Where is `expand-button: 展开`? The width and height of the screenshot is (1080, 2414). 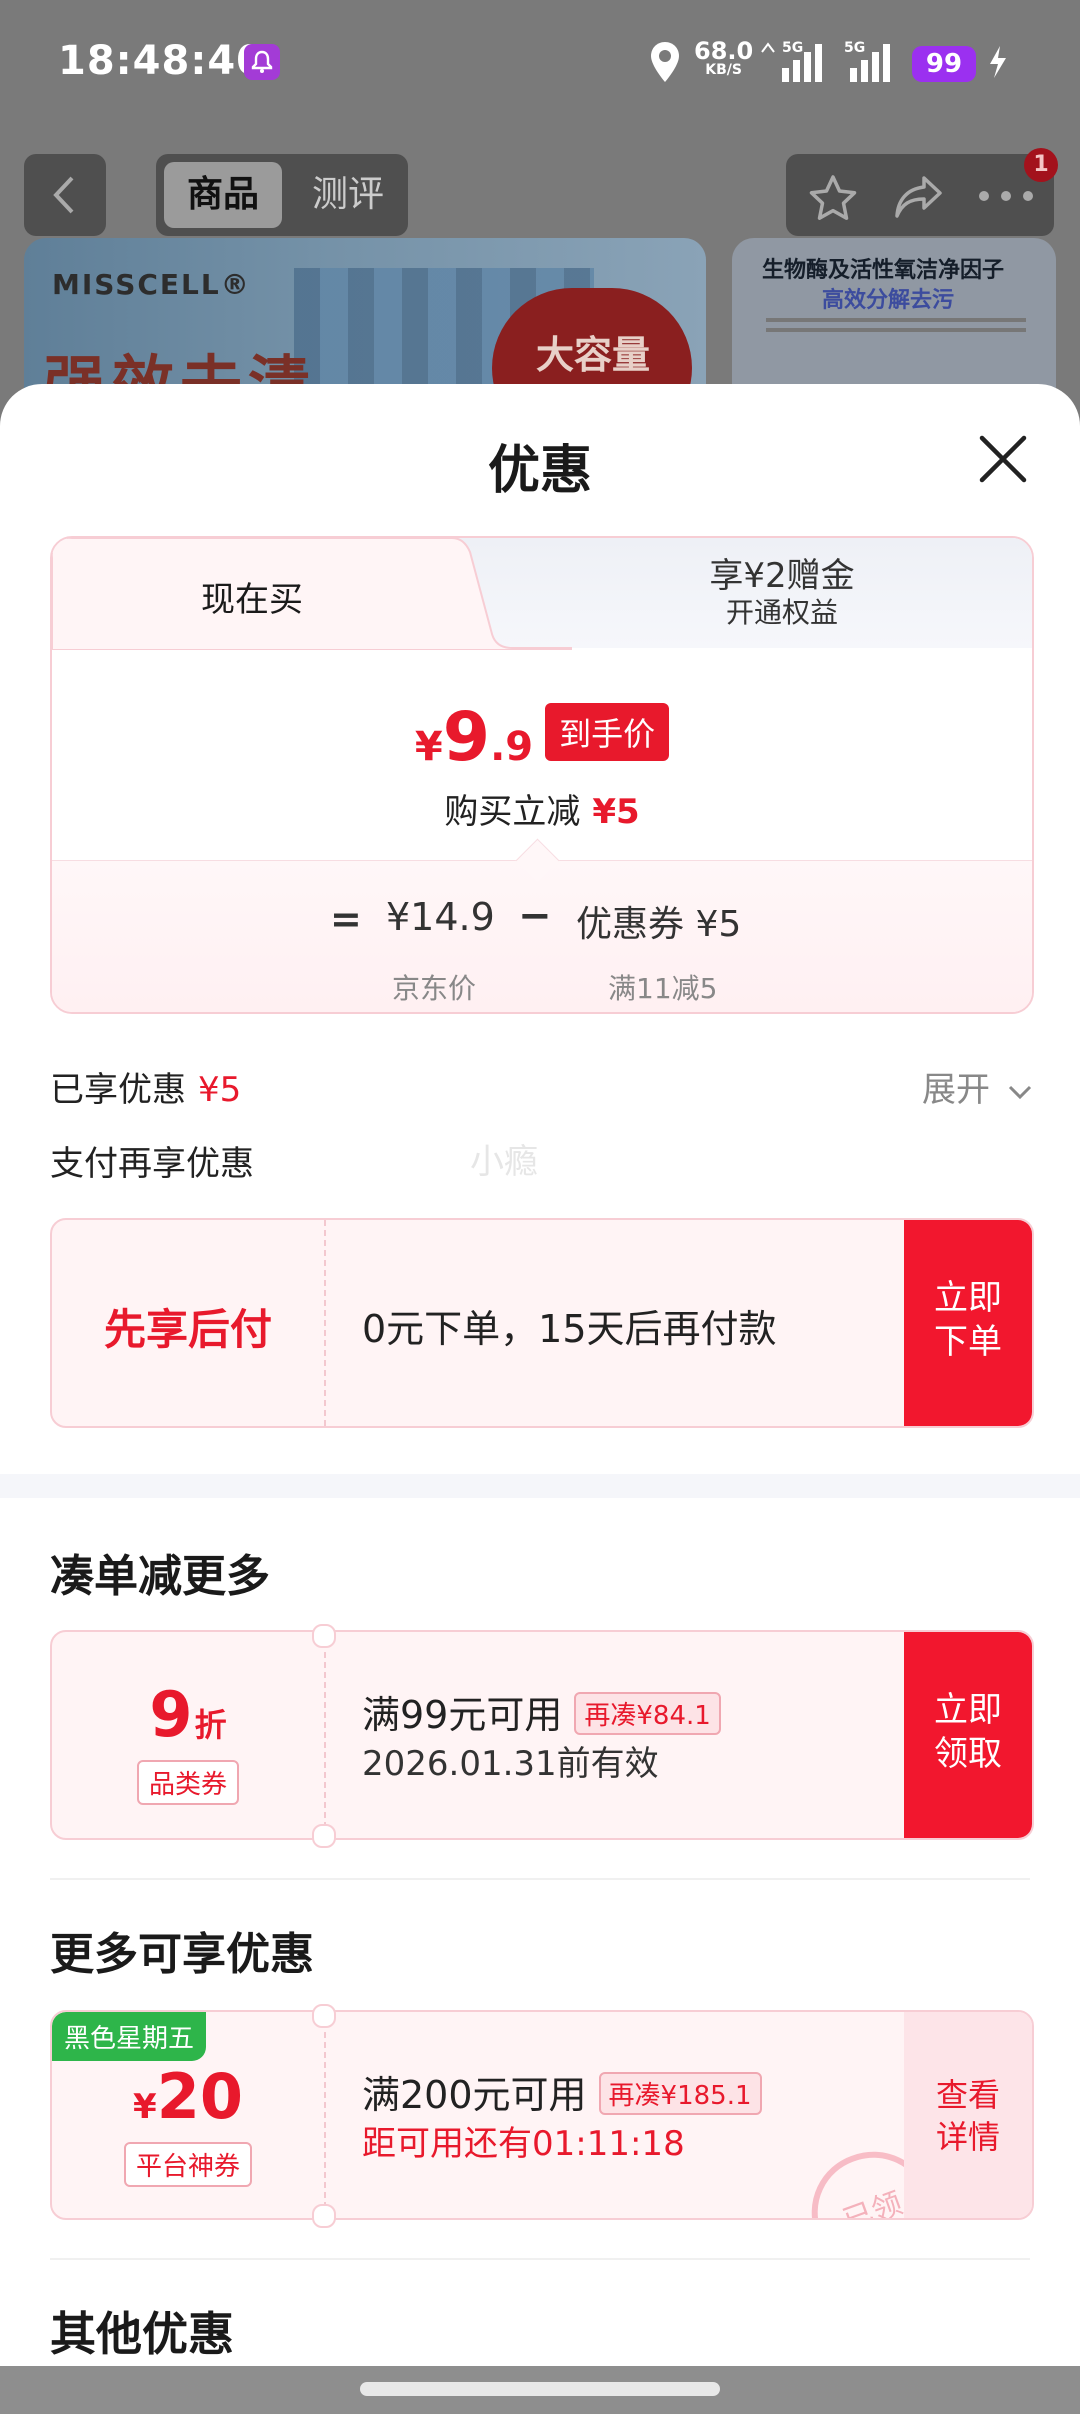 expand-button: 展开 is located at coordinates (977, 1086).